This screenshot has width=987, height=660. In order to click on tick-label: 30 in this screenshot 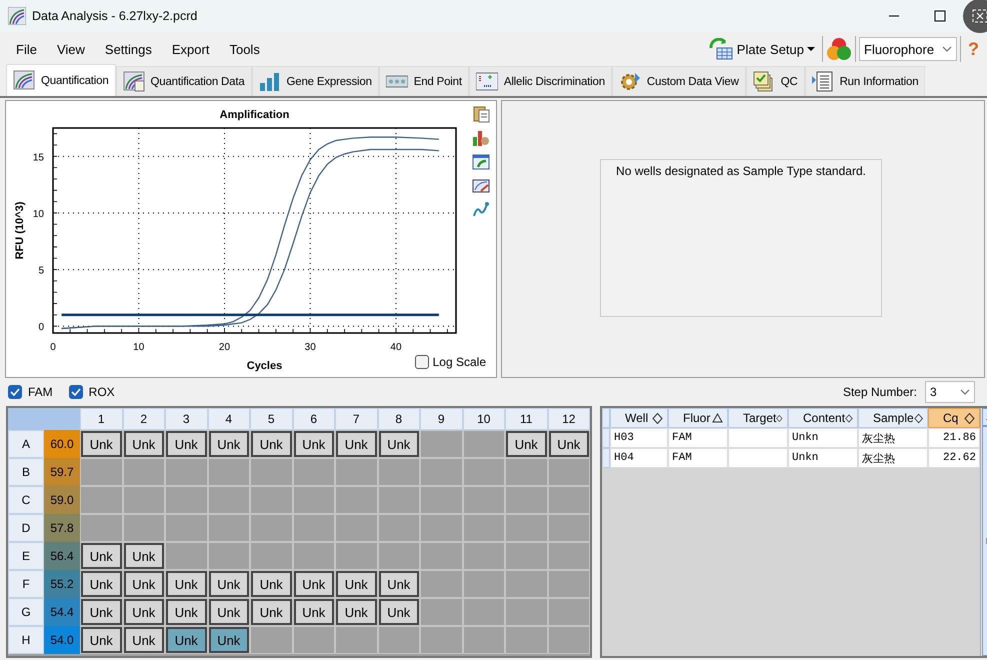, I will do `click(310, 347)`.